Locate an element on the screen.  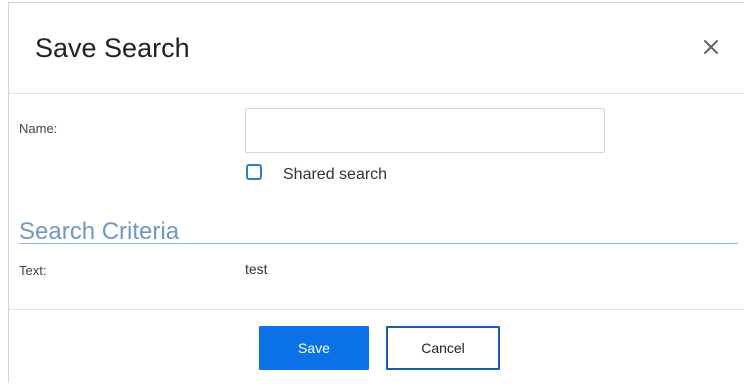
shared-search-label: Shared search is located at coordinates (335, 175).